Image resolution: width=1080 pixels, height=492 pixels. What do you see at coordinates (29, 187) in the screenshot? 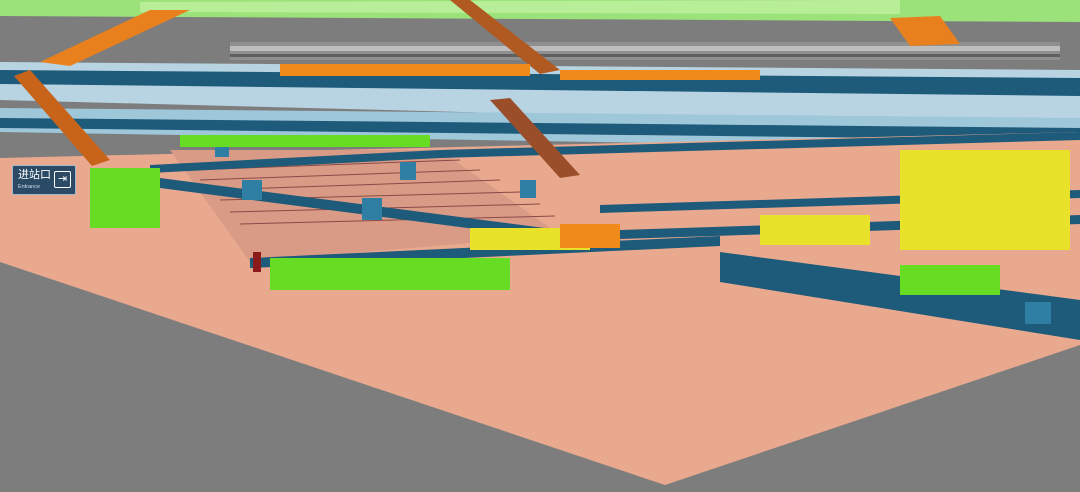
I see `entrance-sign-sublabel: Entrance` at bounding box center [29, 187].